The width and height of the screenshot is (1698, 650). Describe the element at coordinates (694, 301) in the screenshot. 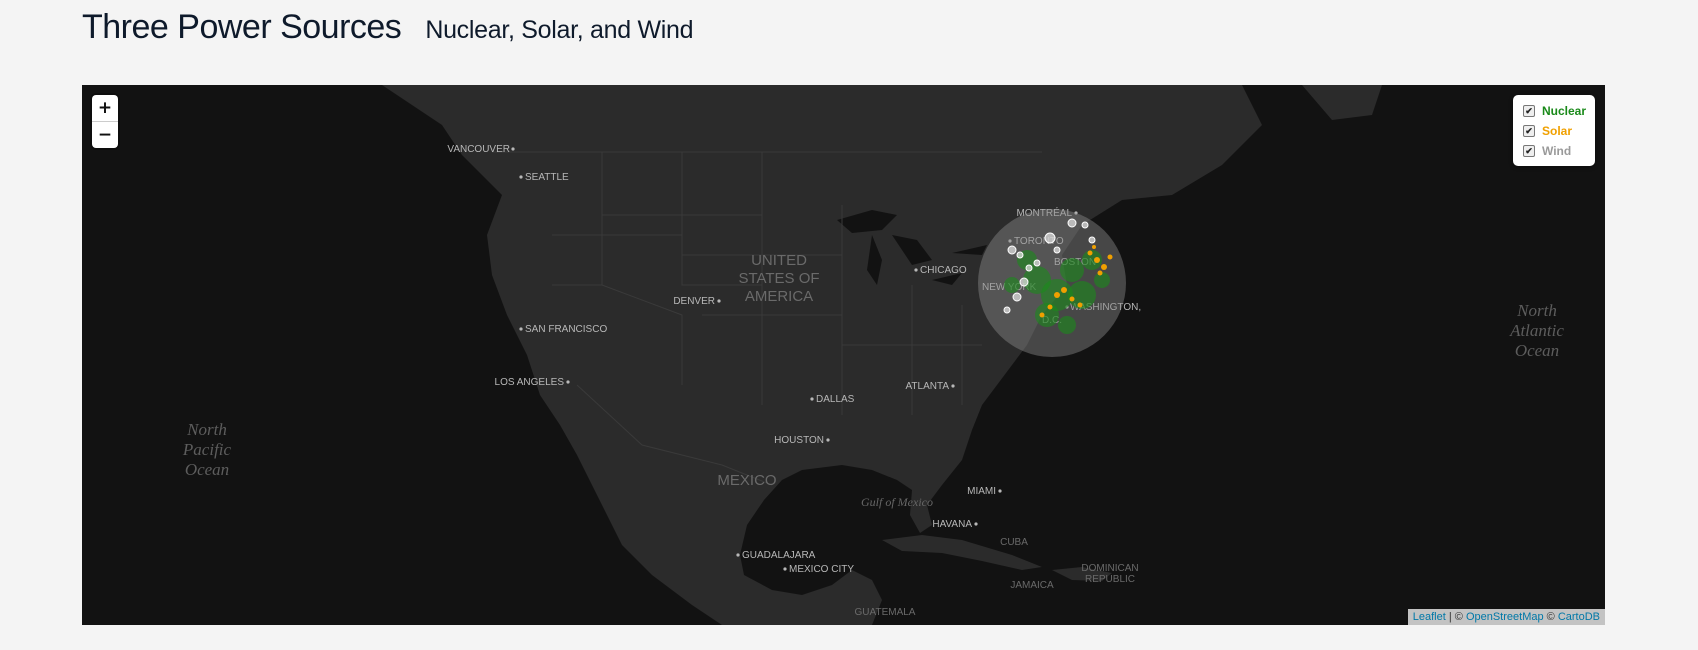

I see `city-label: DENVER` at that location.